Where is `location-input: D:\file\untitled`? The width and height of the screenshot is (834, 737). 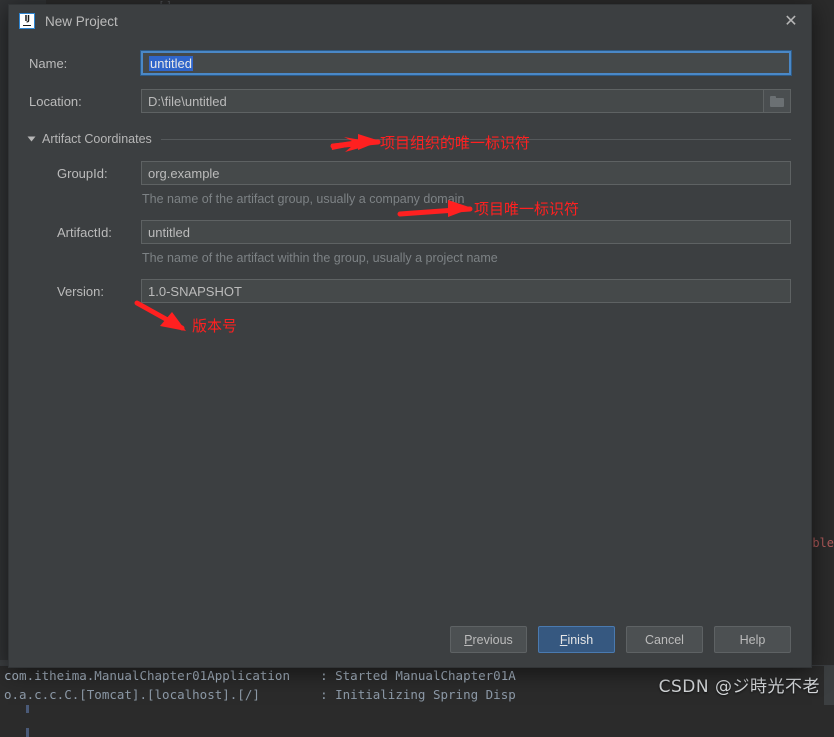
location-input: D:\file\untitled is located at coordinates (452, 101).